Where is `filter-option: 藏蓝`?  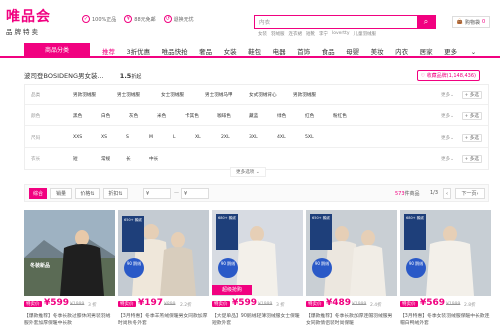 filter-option: 藏蓝 is located at coordinates (253, 116).